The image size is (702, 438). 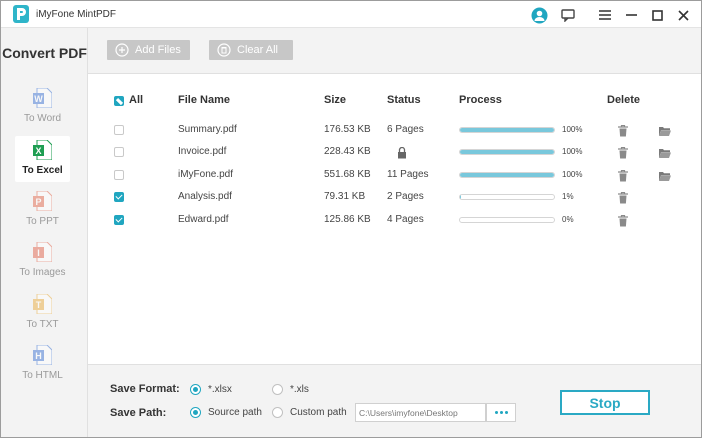 What do you see at coordinates (257, 50) in the screenshot?
I see `clear-all-label: Clear All` at bounding box center [257, 50].